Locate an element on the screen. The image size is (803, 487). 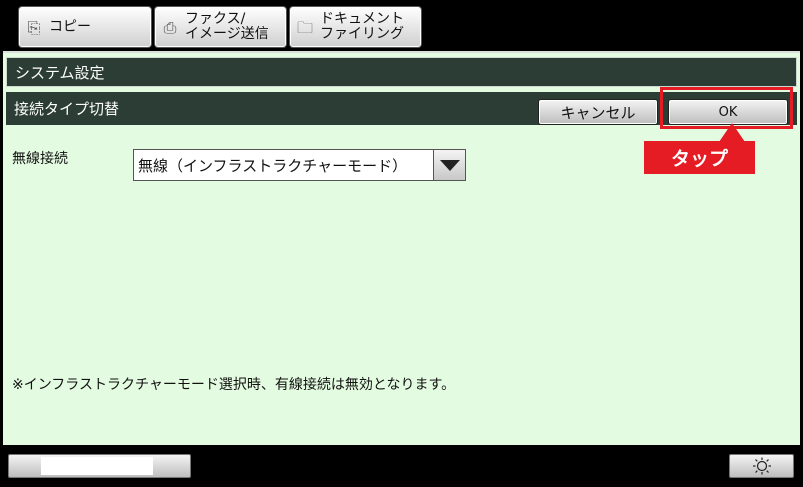
tab-document-filing: 🗀 ドキュメント ファイリング is located at coordinates (355, 27).